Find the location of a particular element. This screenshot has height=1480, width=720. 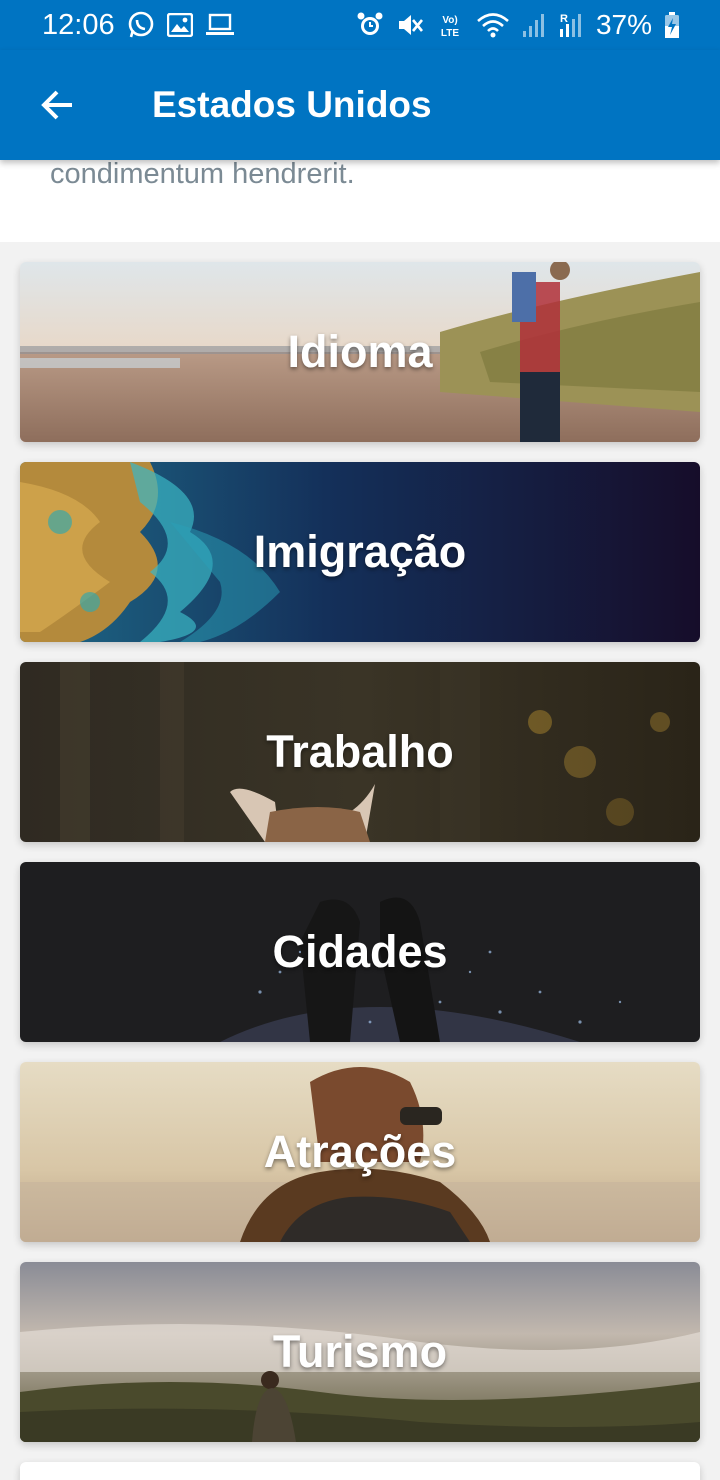

svg-text: LTE is located at coordinates (450, 33).